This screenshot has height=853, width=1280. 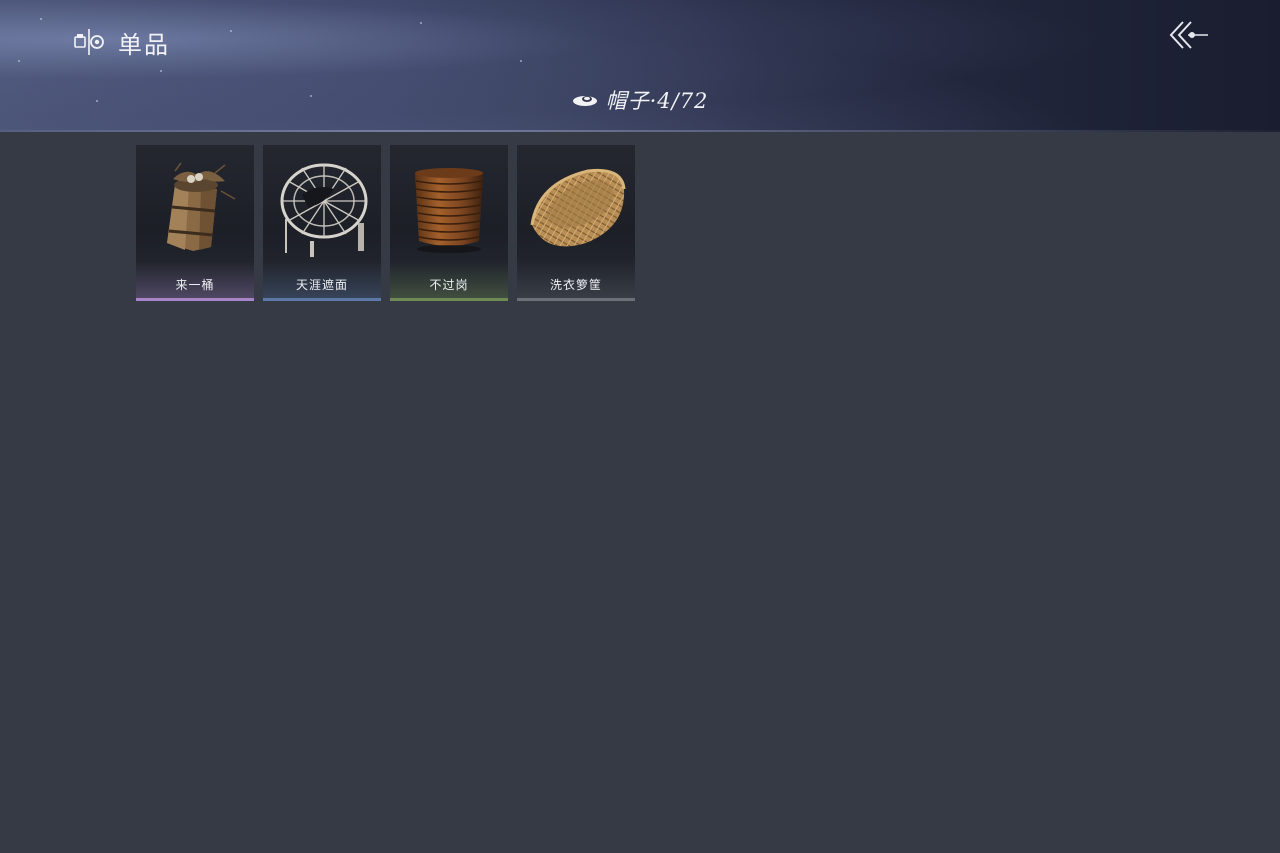 I want to click on bamboo-hat-icon, so click(x=324, y=210).